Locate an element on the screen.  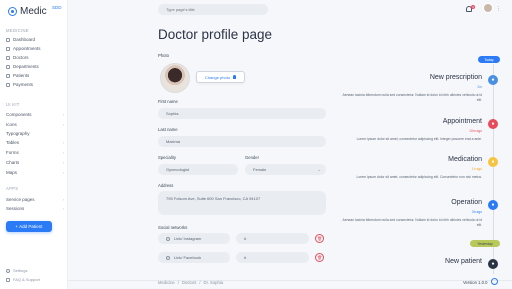
timeline-time: 10m ago is located at coordinates (475, 131).